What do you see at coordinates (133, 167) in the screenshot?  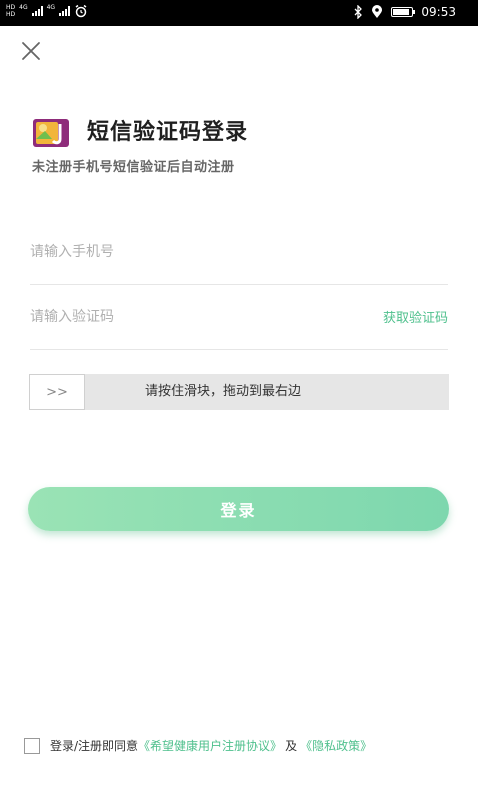 I see `page-subtitle: 未注册手机号短信验证后自动注册` at bounding box center [133, 167].